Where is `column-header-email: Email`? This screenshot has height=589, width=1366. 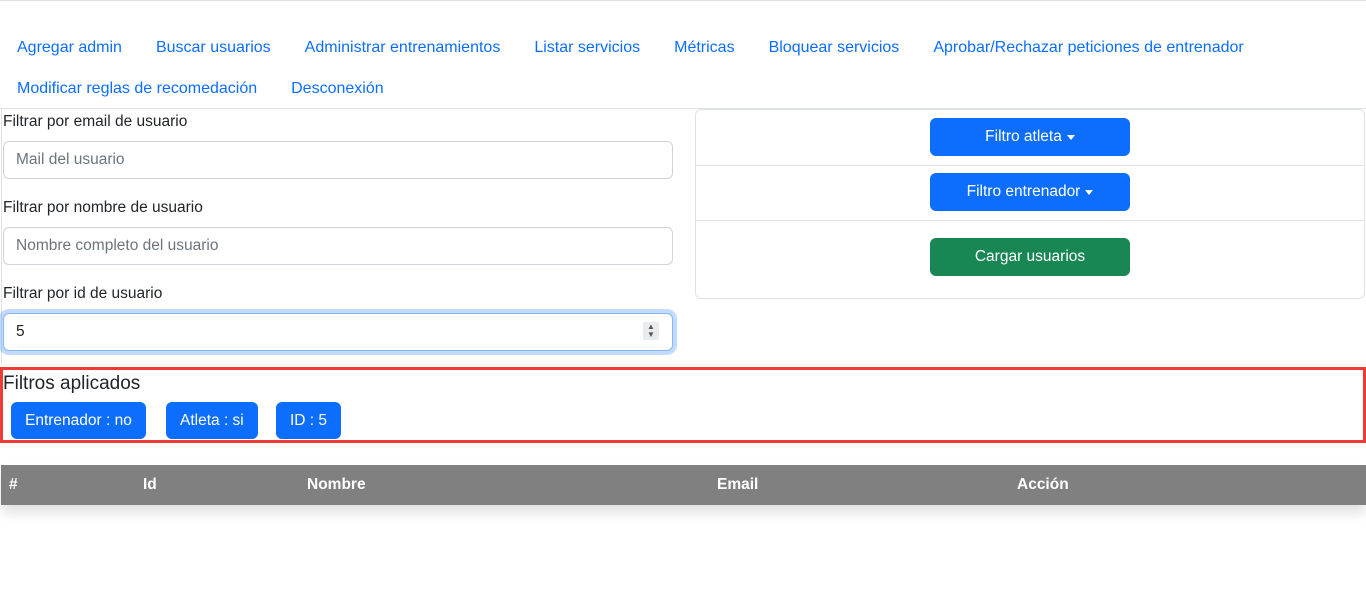 column-header-email: Email is located at coordinates (738, 484).